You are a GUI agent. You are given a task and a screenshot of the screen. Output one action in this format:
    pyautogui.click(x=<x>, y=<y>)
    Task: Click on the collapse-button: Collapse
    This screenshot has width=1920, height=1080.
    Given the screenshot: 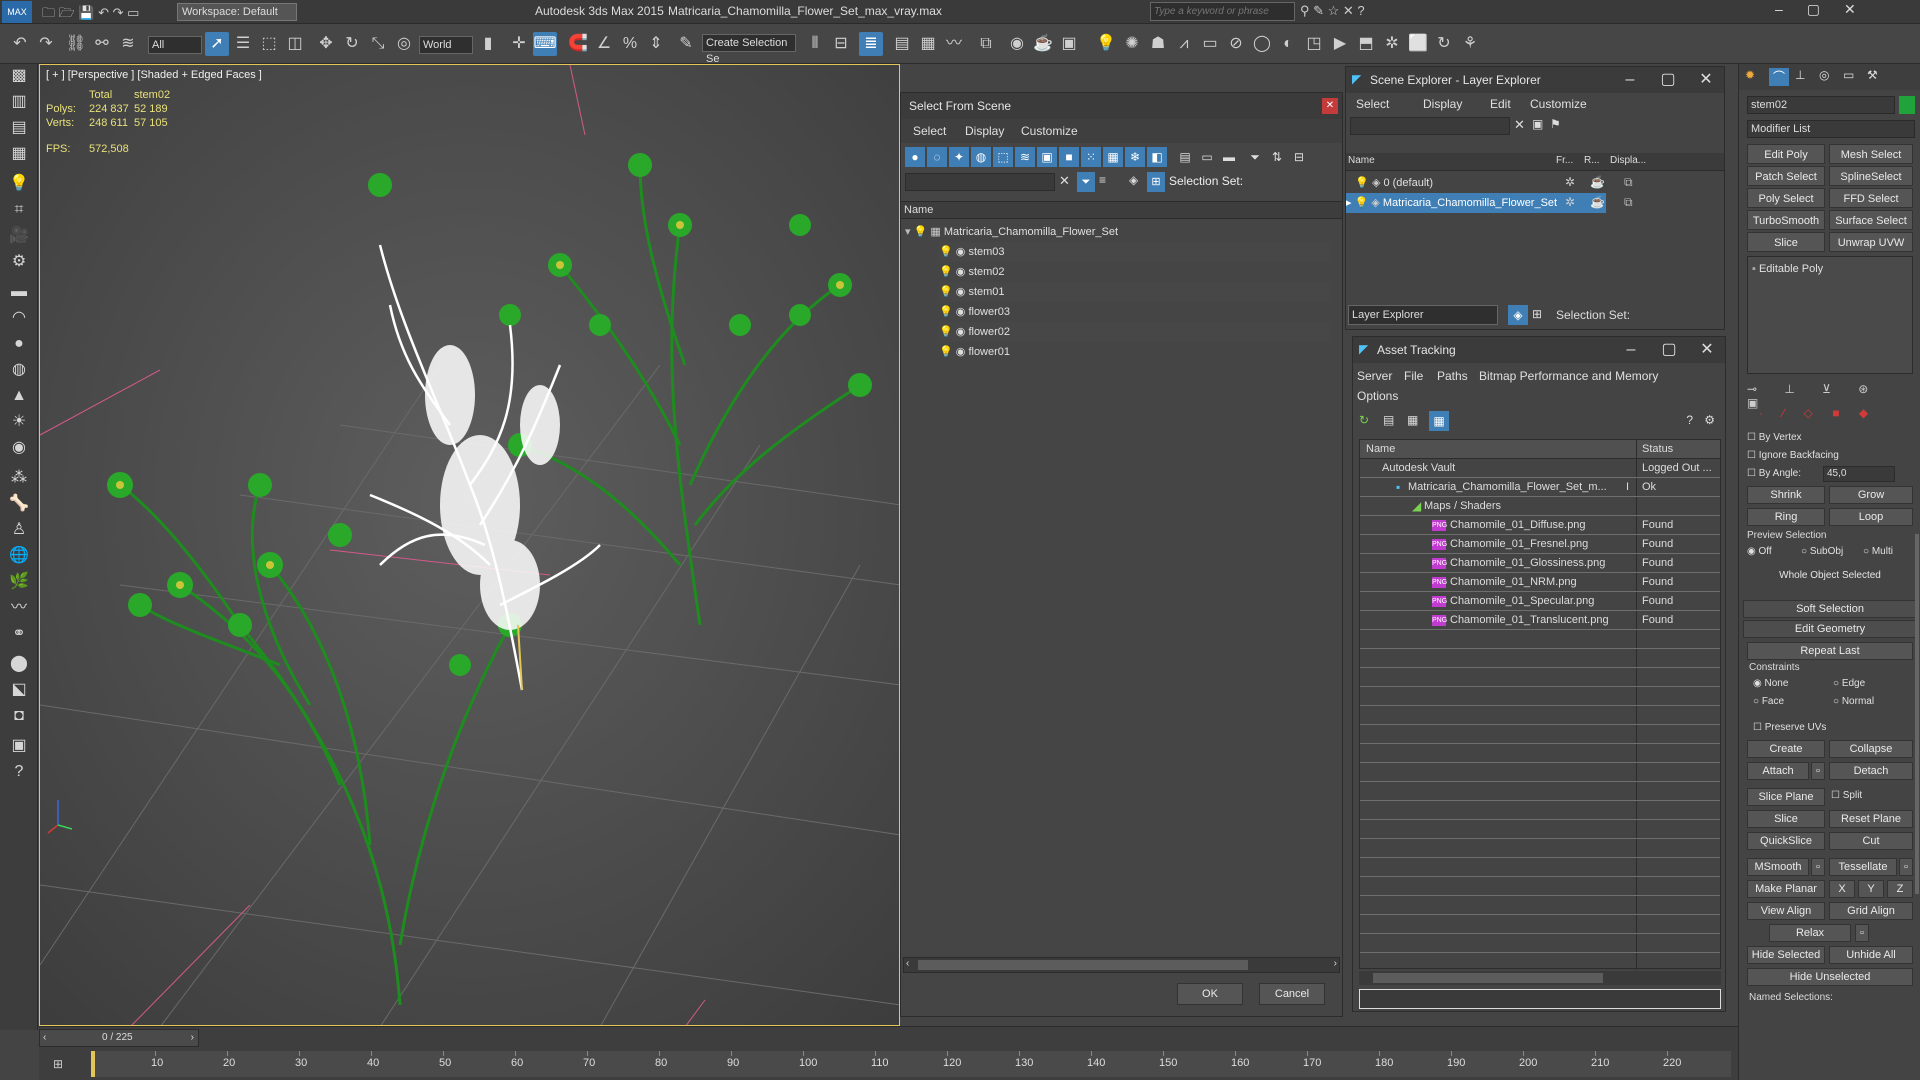 What is the action you would take?
    pyautogui.click(x=1871, y=749)
    